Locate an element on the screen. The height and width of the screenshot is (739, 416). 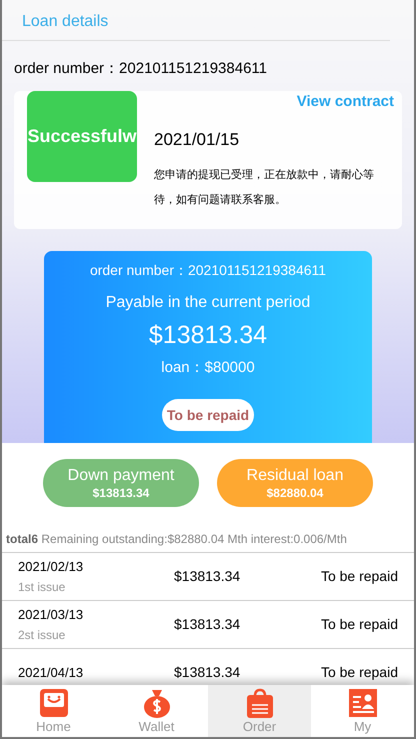
status-message: 您申请的提现已受理，正在放款中，请耐心等待，如有问题请联系客服。 is located at coordinates (264, 188).